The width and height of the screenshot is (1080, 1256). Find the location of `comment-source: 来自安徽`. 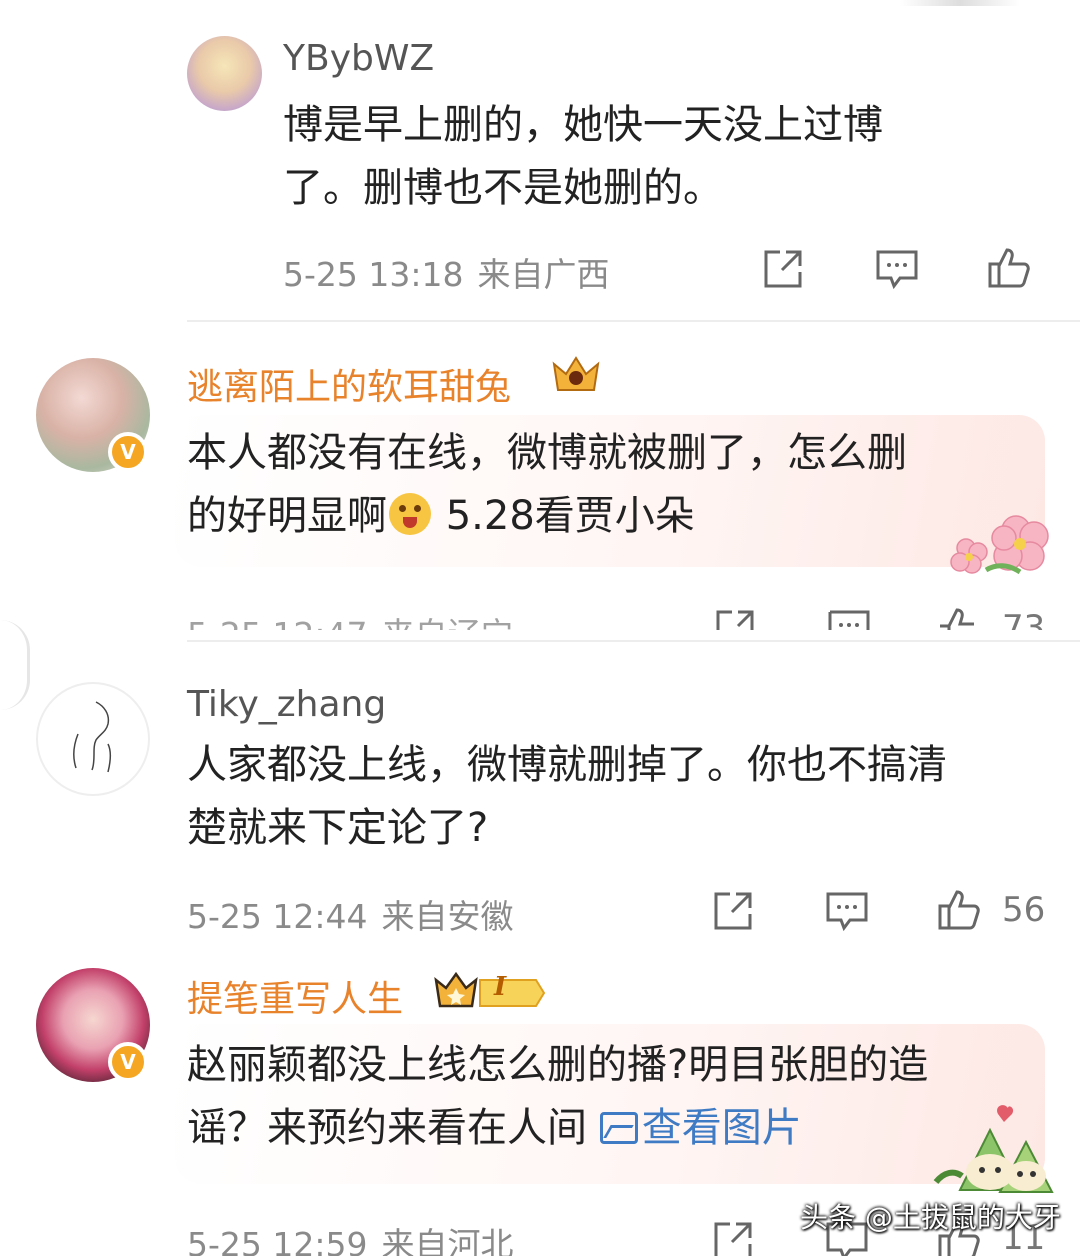

comment-source: 来自安徽 is located at coordinates (447, 916).